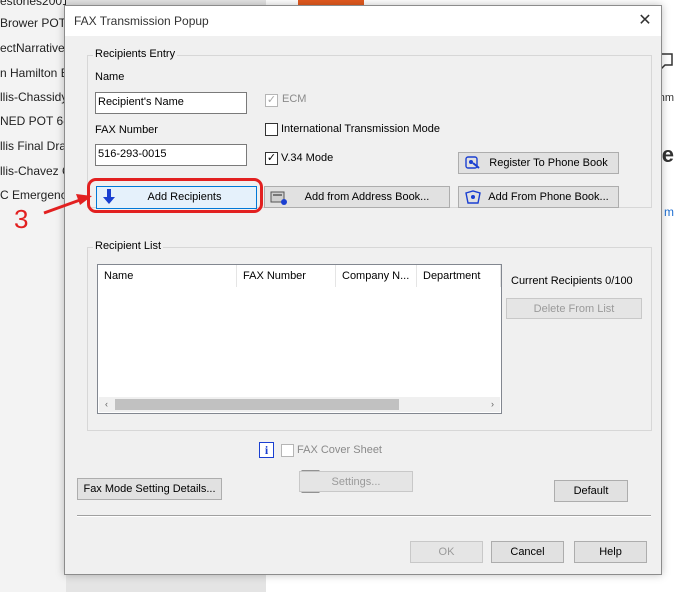  I want to click on v34-mode-checkbox: ✓, so click(271, 158).